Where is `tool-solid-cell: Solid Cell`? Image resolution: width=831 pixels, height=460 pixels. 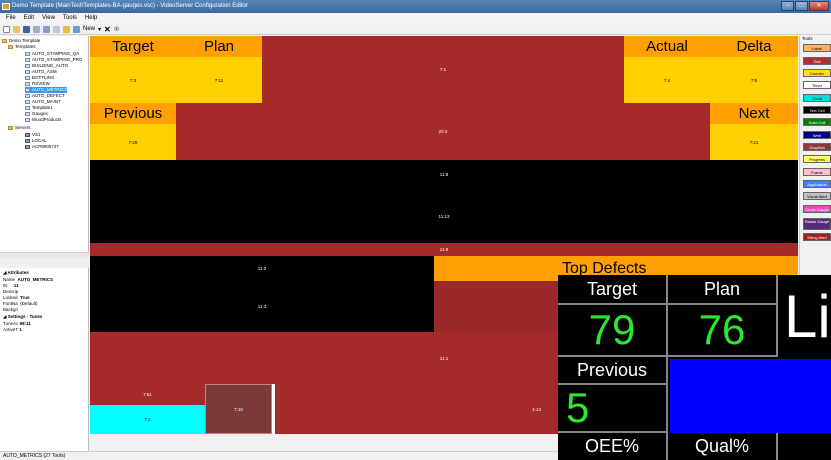 tool-solid-cell: Solid Cell is located at coordinates (817, 122).